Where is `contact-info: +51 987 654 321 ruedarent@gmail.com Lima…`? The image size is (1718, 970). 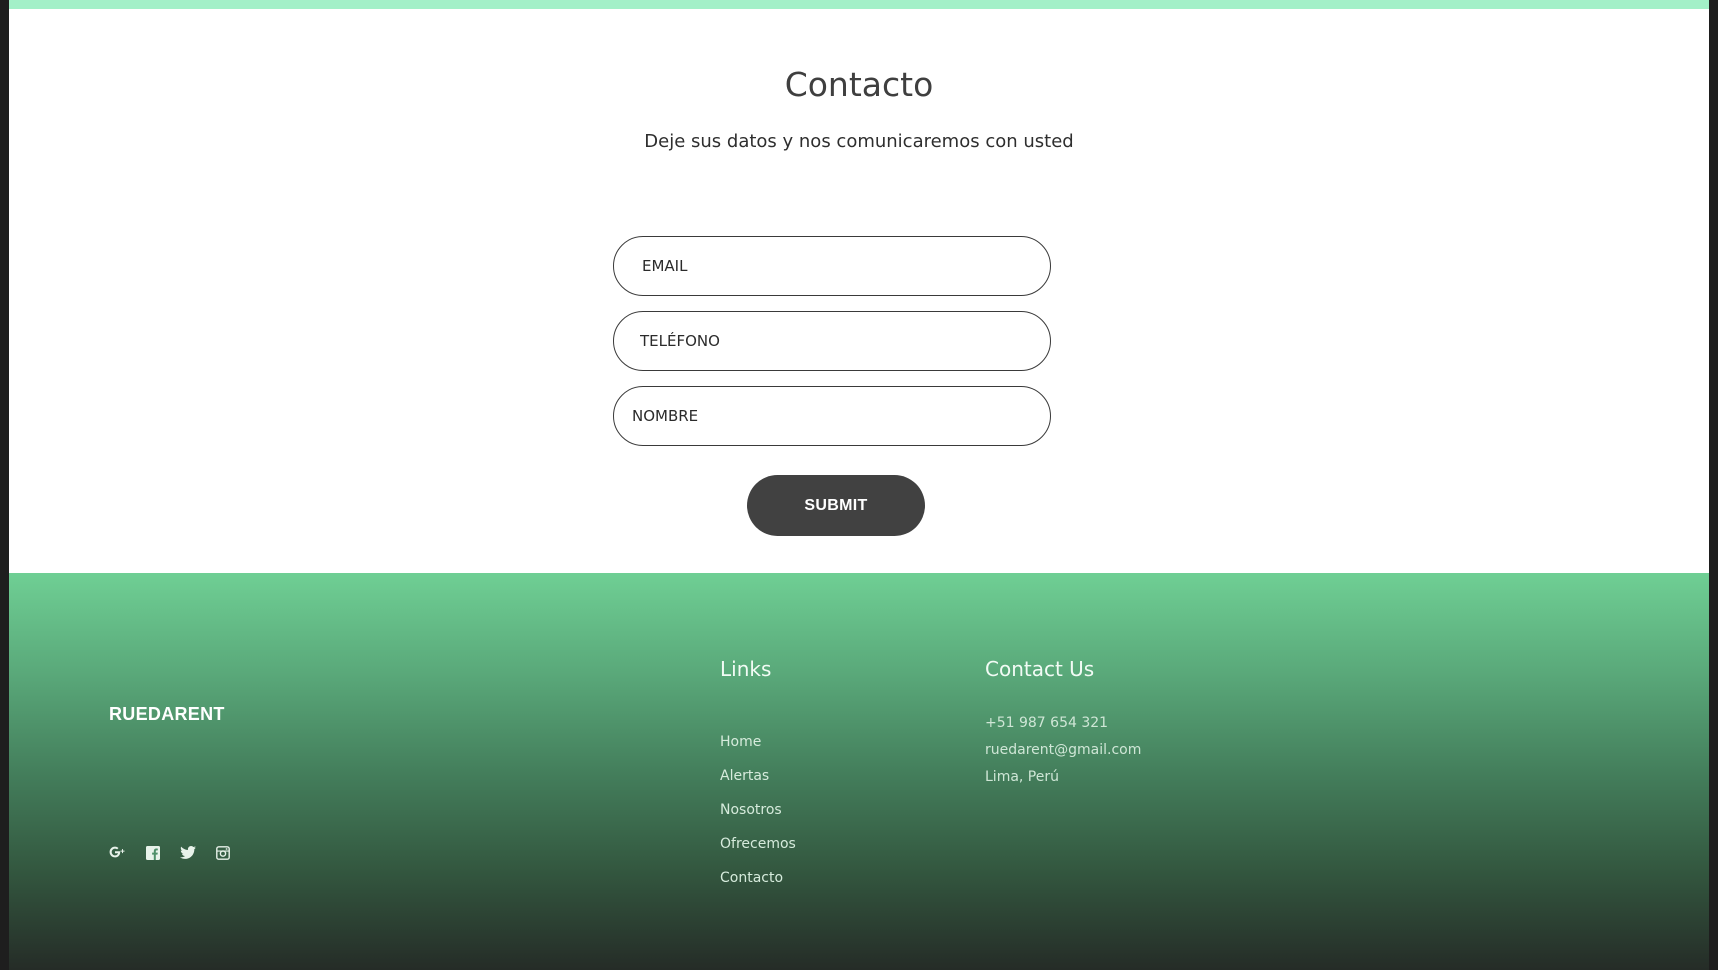
contact-info: +51 987 654 321 ruedarent@gmail.com Lima… is located at coordinates (1063, 750).